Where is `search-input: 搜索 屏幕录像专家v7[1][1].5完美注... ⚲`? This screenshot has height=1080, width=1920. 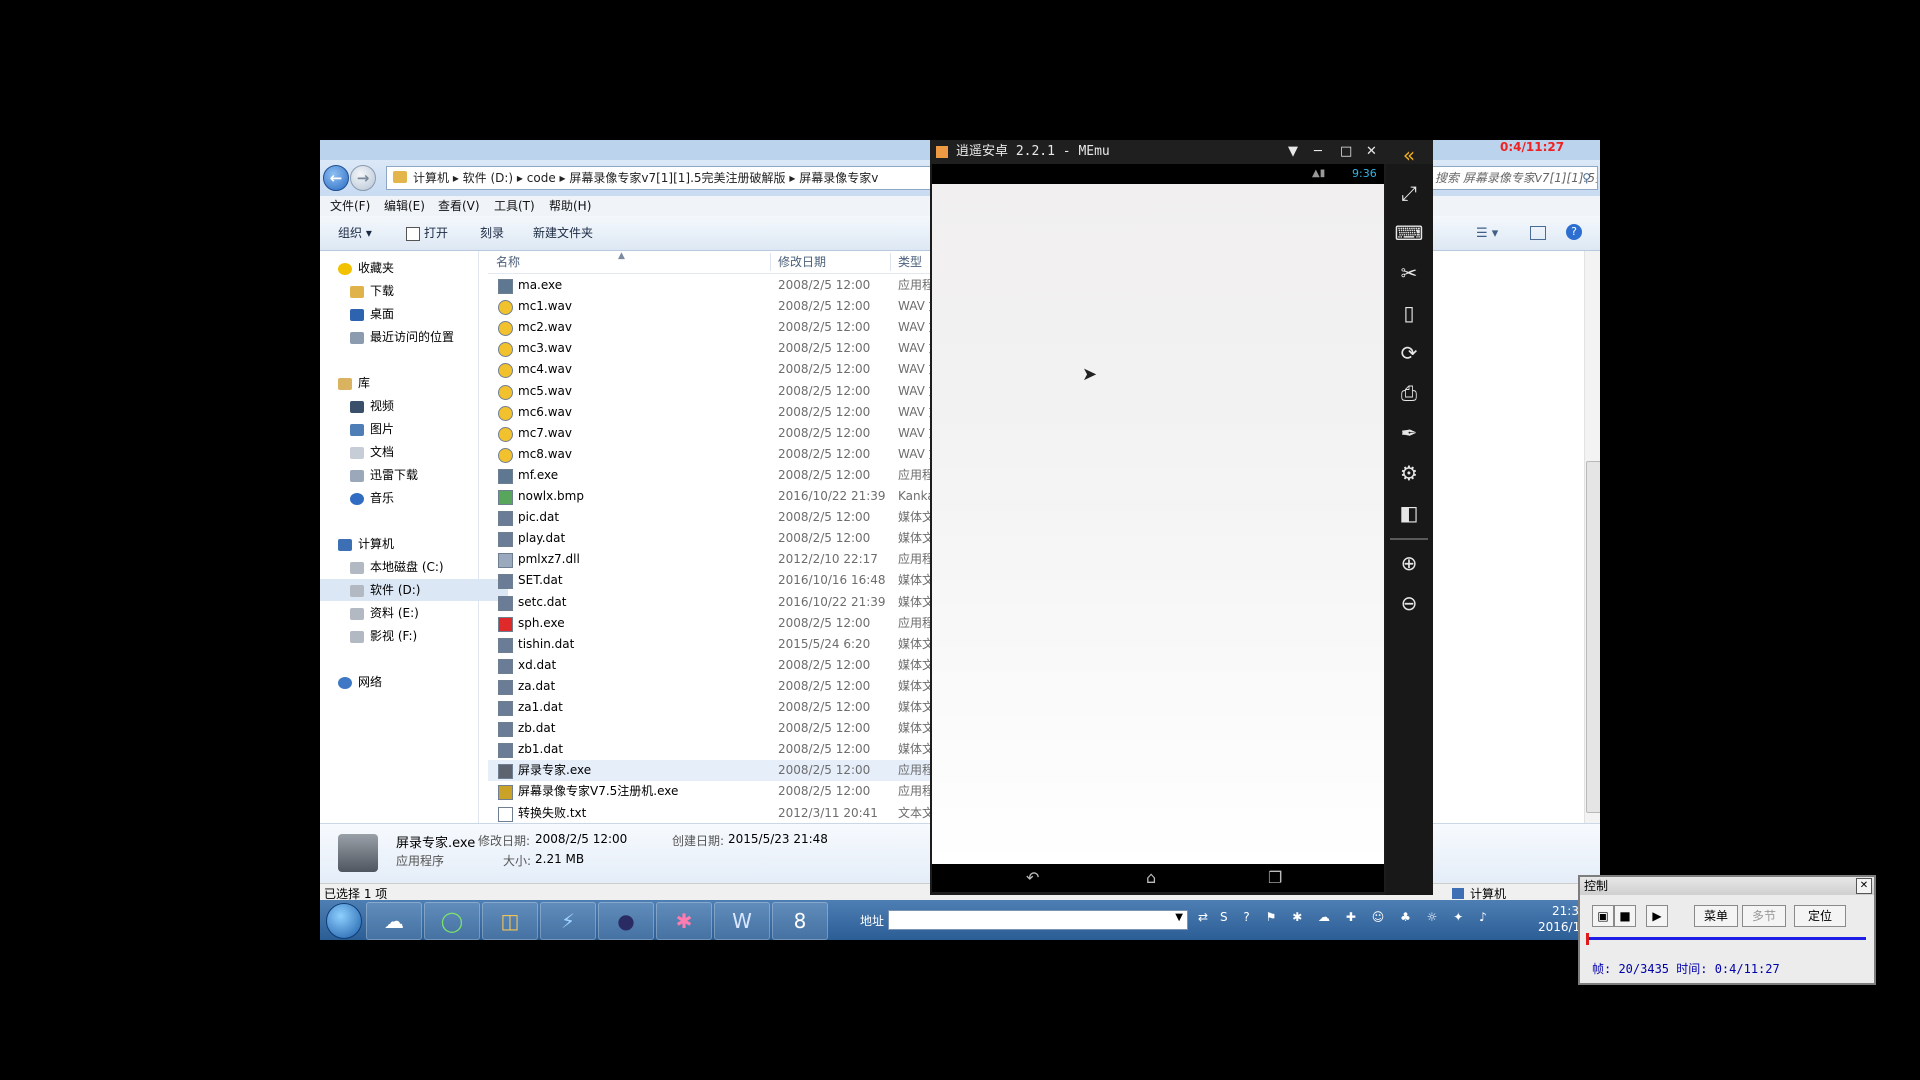 search-input: 搜索 屏幕录像专家v7[1][1].5完美注... ⚲ is located at coordinates (1514, 178).